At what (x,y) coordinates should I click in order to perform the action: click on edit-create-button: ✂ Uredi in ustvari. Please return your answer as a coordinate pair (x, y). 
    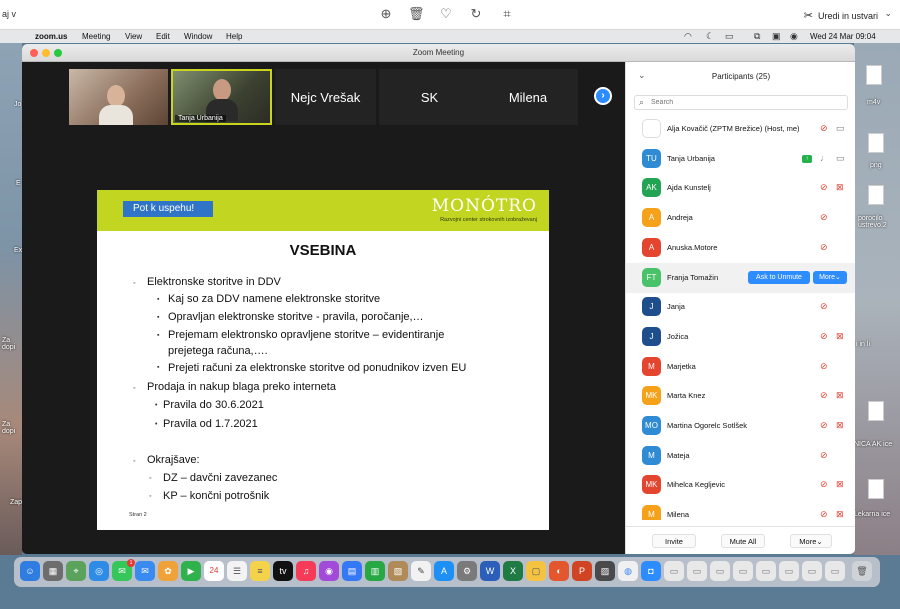
    Looking at the image, I should click on (841, 15).